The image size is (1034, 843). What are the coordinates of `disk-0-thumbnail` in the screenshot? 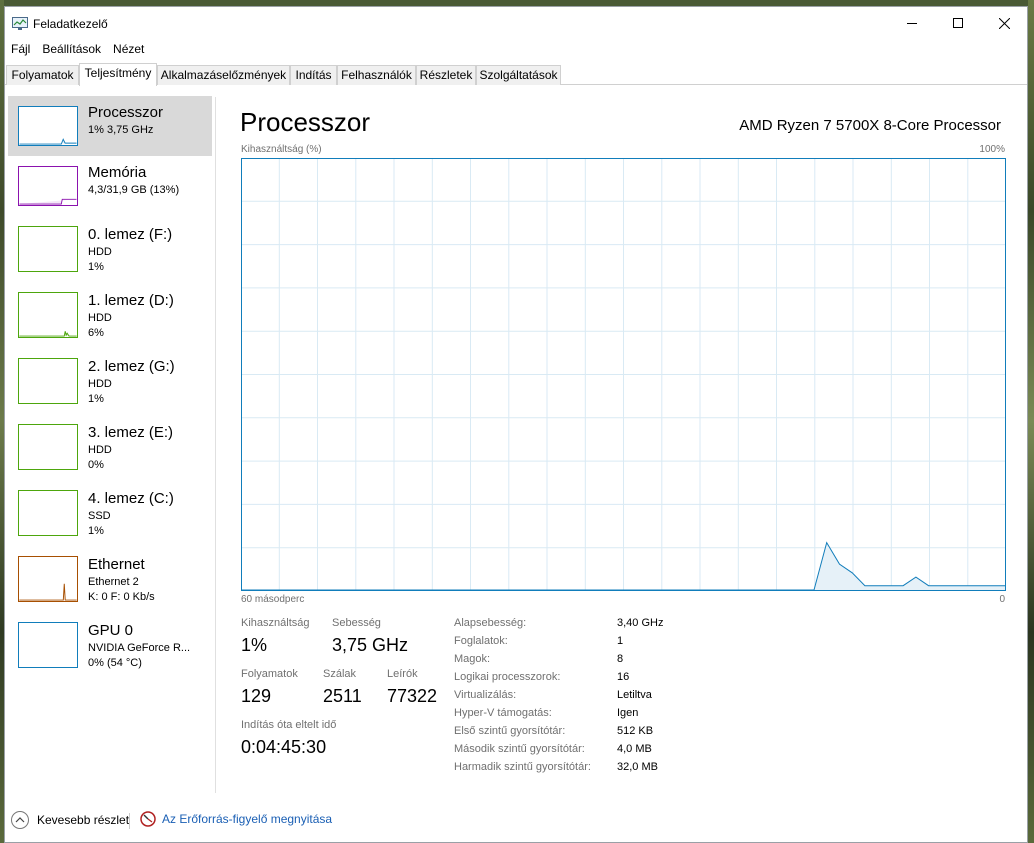 It's located at (48, 249).